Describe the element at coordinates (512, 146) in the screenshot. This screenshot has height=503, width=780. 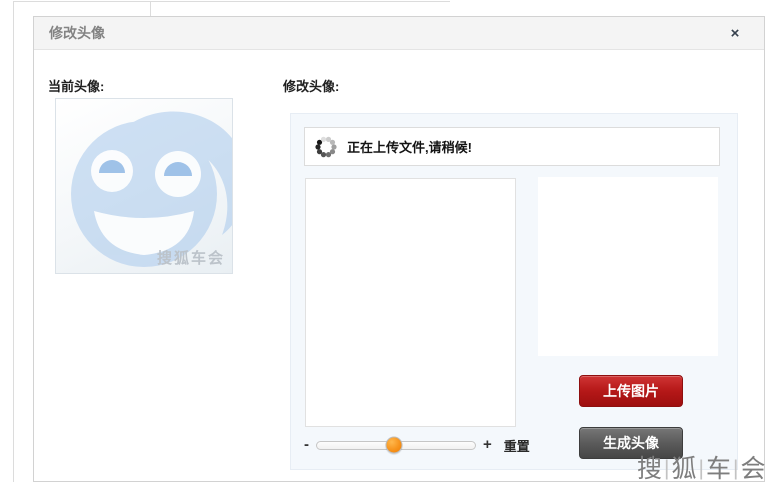
I see `upload-status-bar: 正在上传文件,请稍候!` at that location.